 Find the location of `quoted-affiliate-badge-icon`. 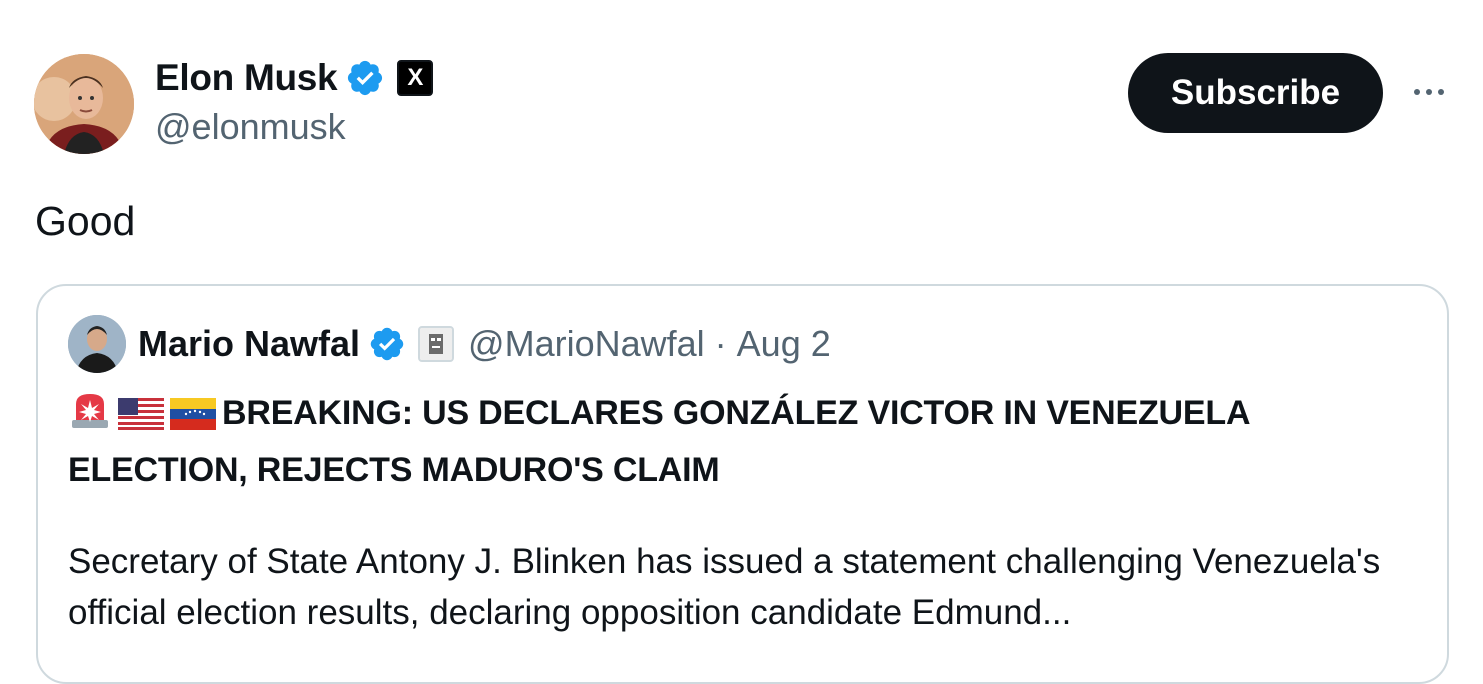

quoted-affiliate-badge-icon is located at coordinates (436, 344).